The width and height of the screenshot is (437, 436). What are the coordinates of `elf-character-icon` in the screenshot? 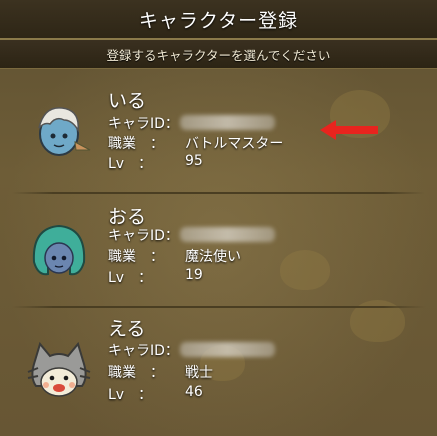 It's located at (64, 131).